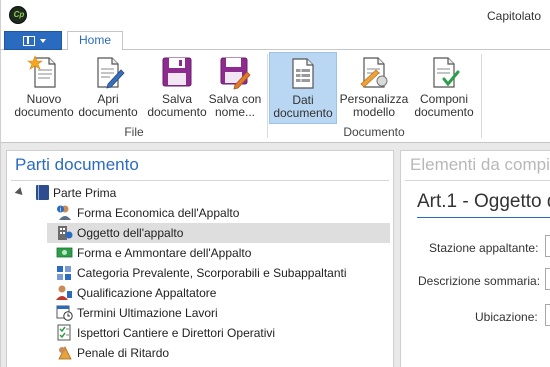  What do you see at coordinates (42, 192) in the screenshot?
I see `book-icon` at bounding box center [42, 192].